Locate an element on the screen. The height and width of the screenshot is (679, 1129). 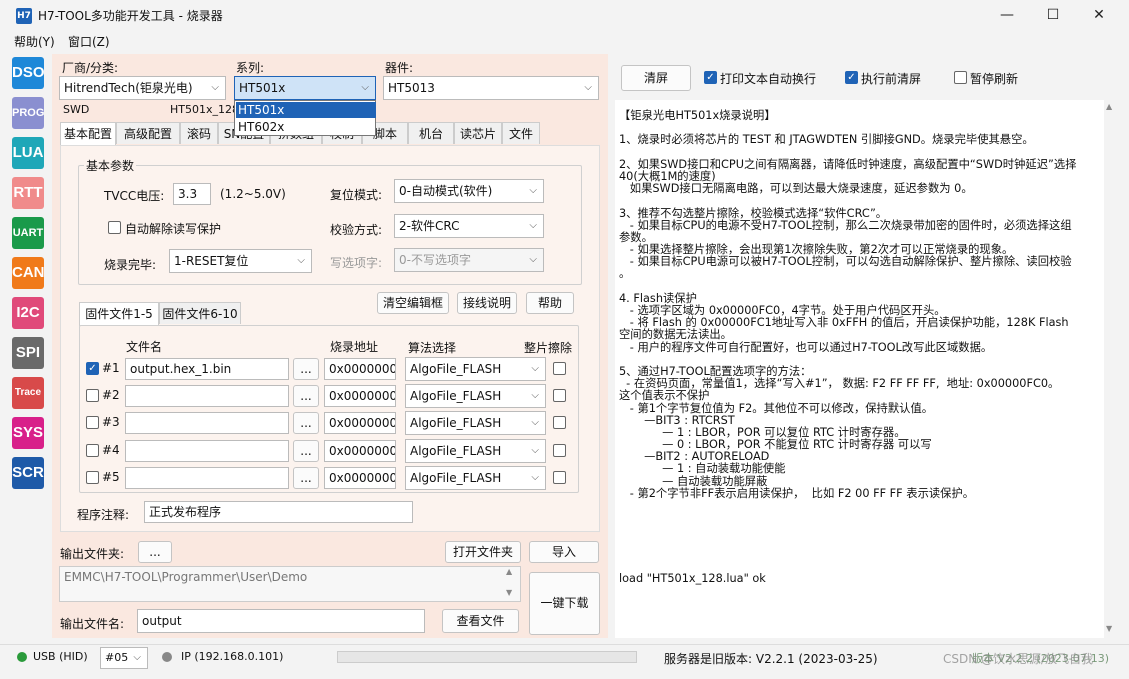
menu-help: 帮助(Y) is located at coordinates (34, 41).